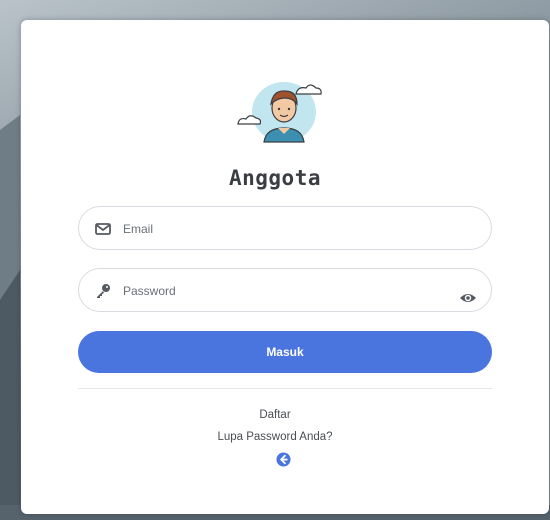  I want to click on key-icon, so click(103, 291).